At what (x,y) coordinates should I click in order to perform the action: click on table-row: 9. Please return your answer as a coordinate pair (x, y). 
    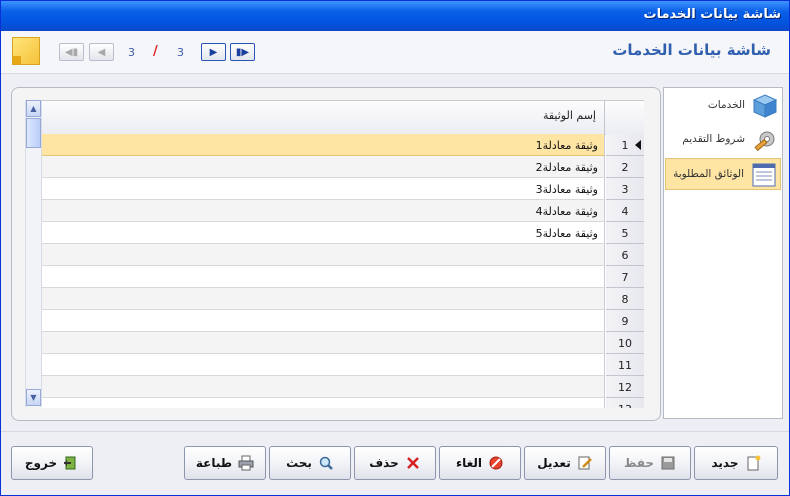
    Looking at the image, I should click on (343, 321).